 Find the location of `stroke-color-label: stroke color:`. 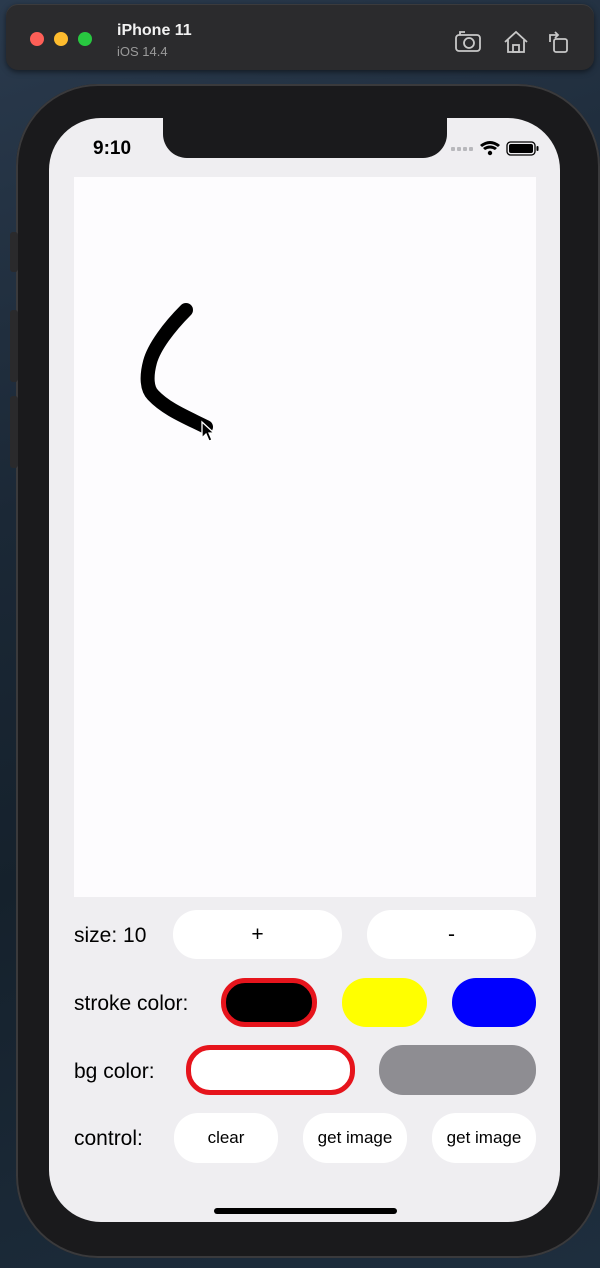

stroke-color-label: stroke color: is located at coordinates (131, 1003).